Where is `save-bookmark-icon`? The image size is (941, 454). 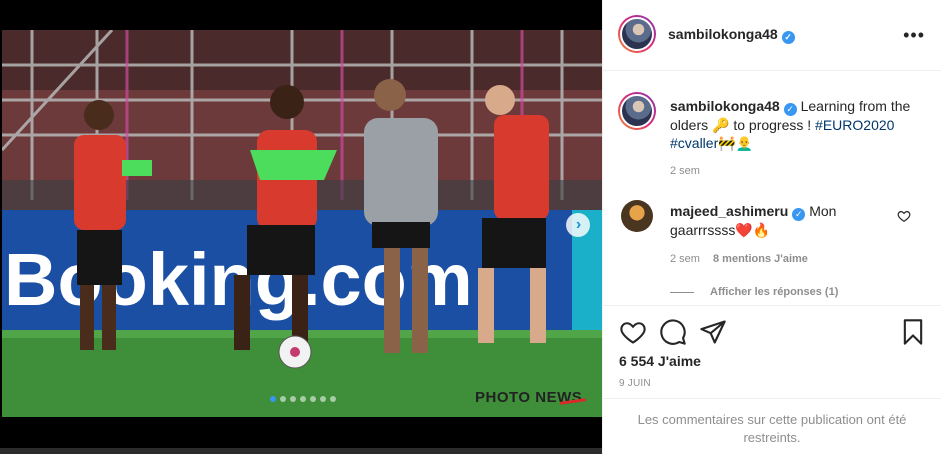
save-bookmark-icon is located at coordinates (913, 332).